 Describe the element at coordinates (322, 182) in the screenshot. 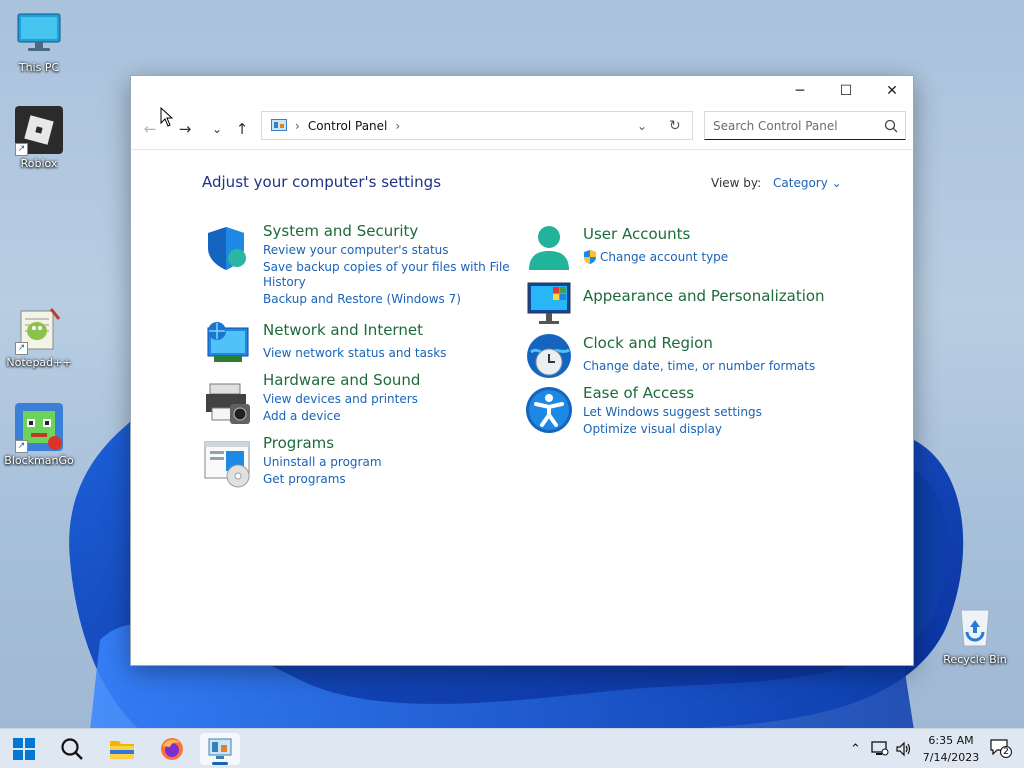

I see `page-title: Adjust your computer's settings` at that location.